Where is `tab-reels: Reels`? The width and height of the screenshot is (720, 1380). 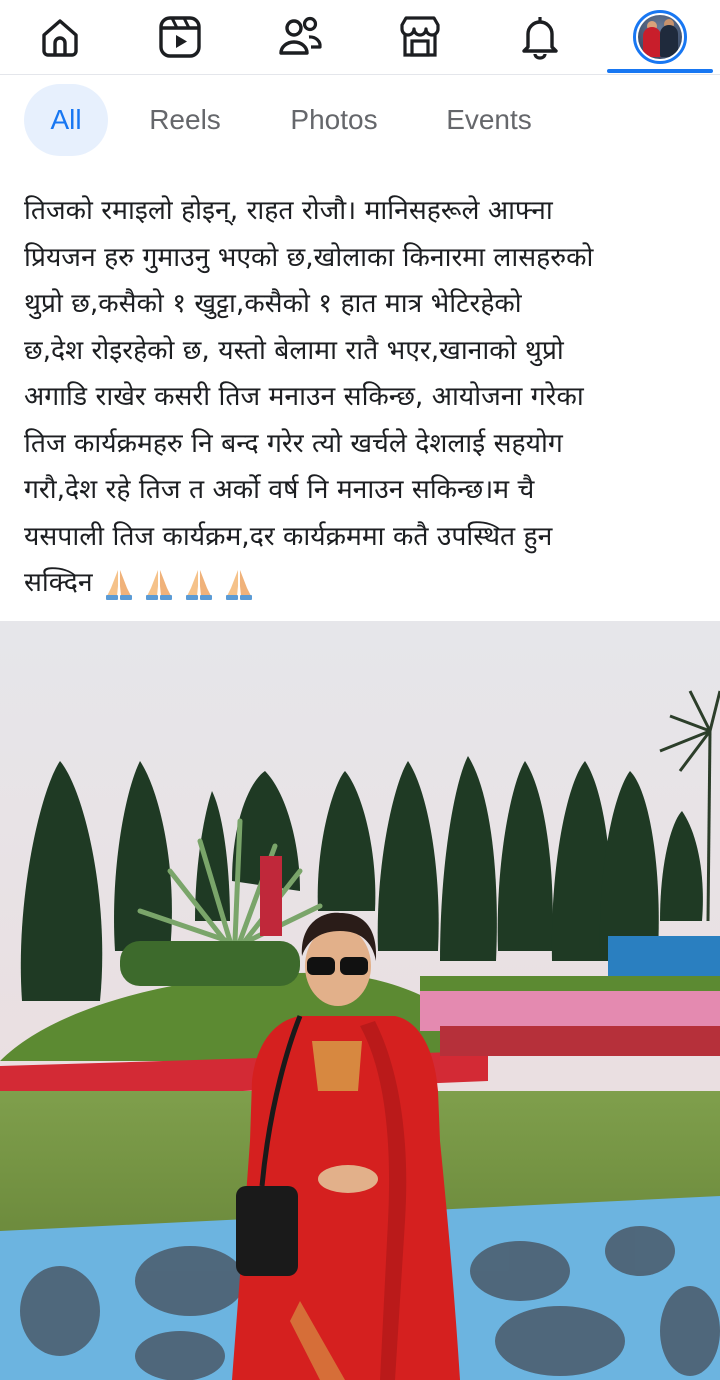 tab-reels: Reels is located at coordinates (185, 120).